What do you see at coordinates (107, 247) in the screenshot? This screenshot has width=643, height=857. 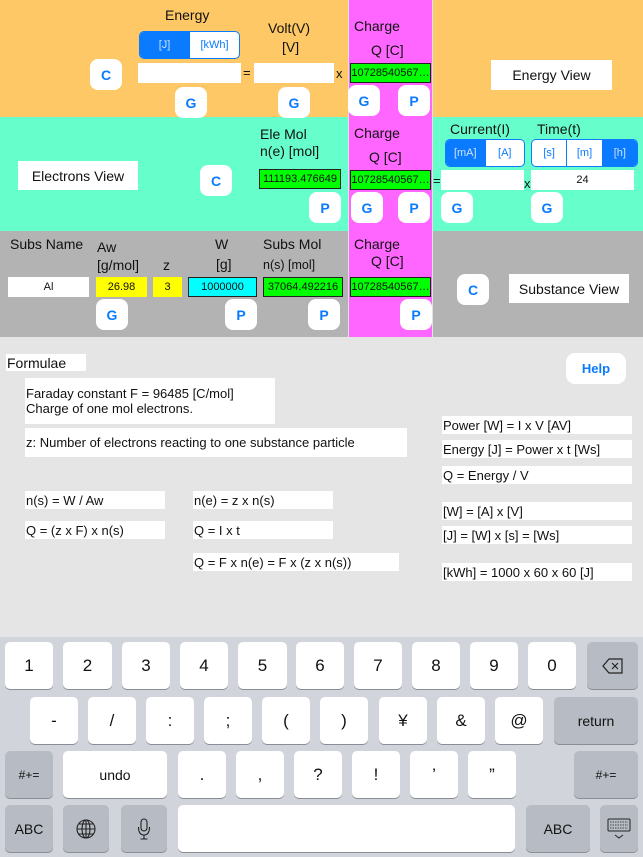 I see `aw-label: Aw` at bounding box center [107, 247].